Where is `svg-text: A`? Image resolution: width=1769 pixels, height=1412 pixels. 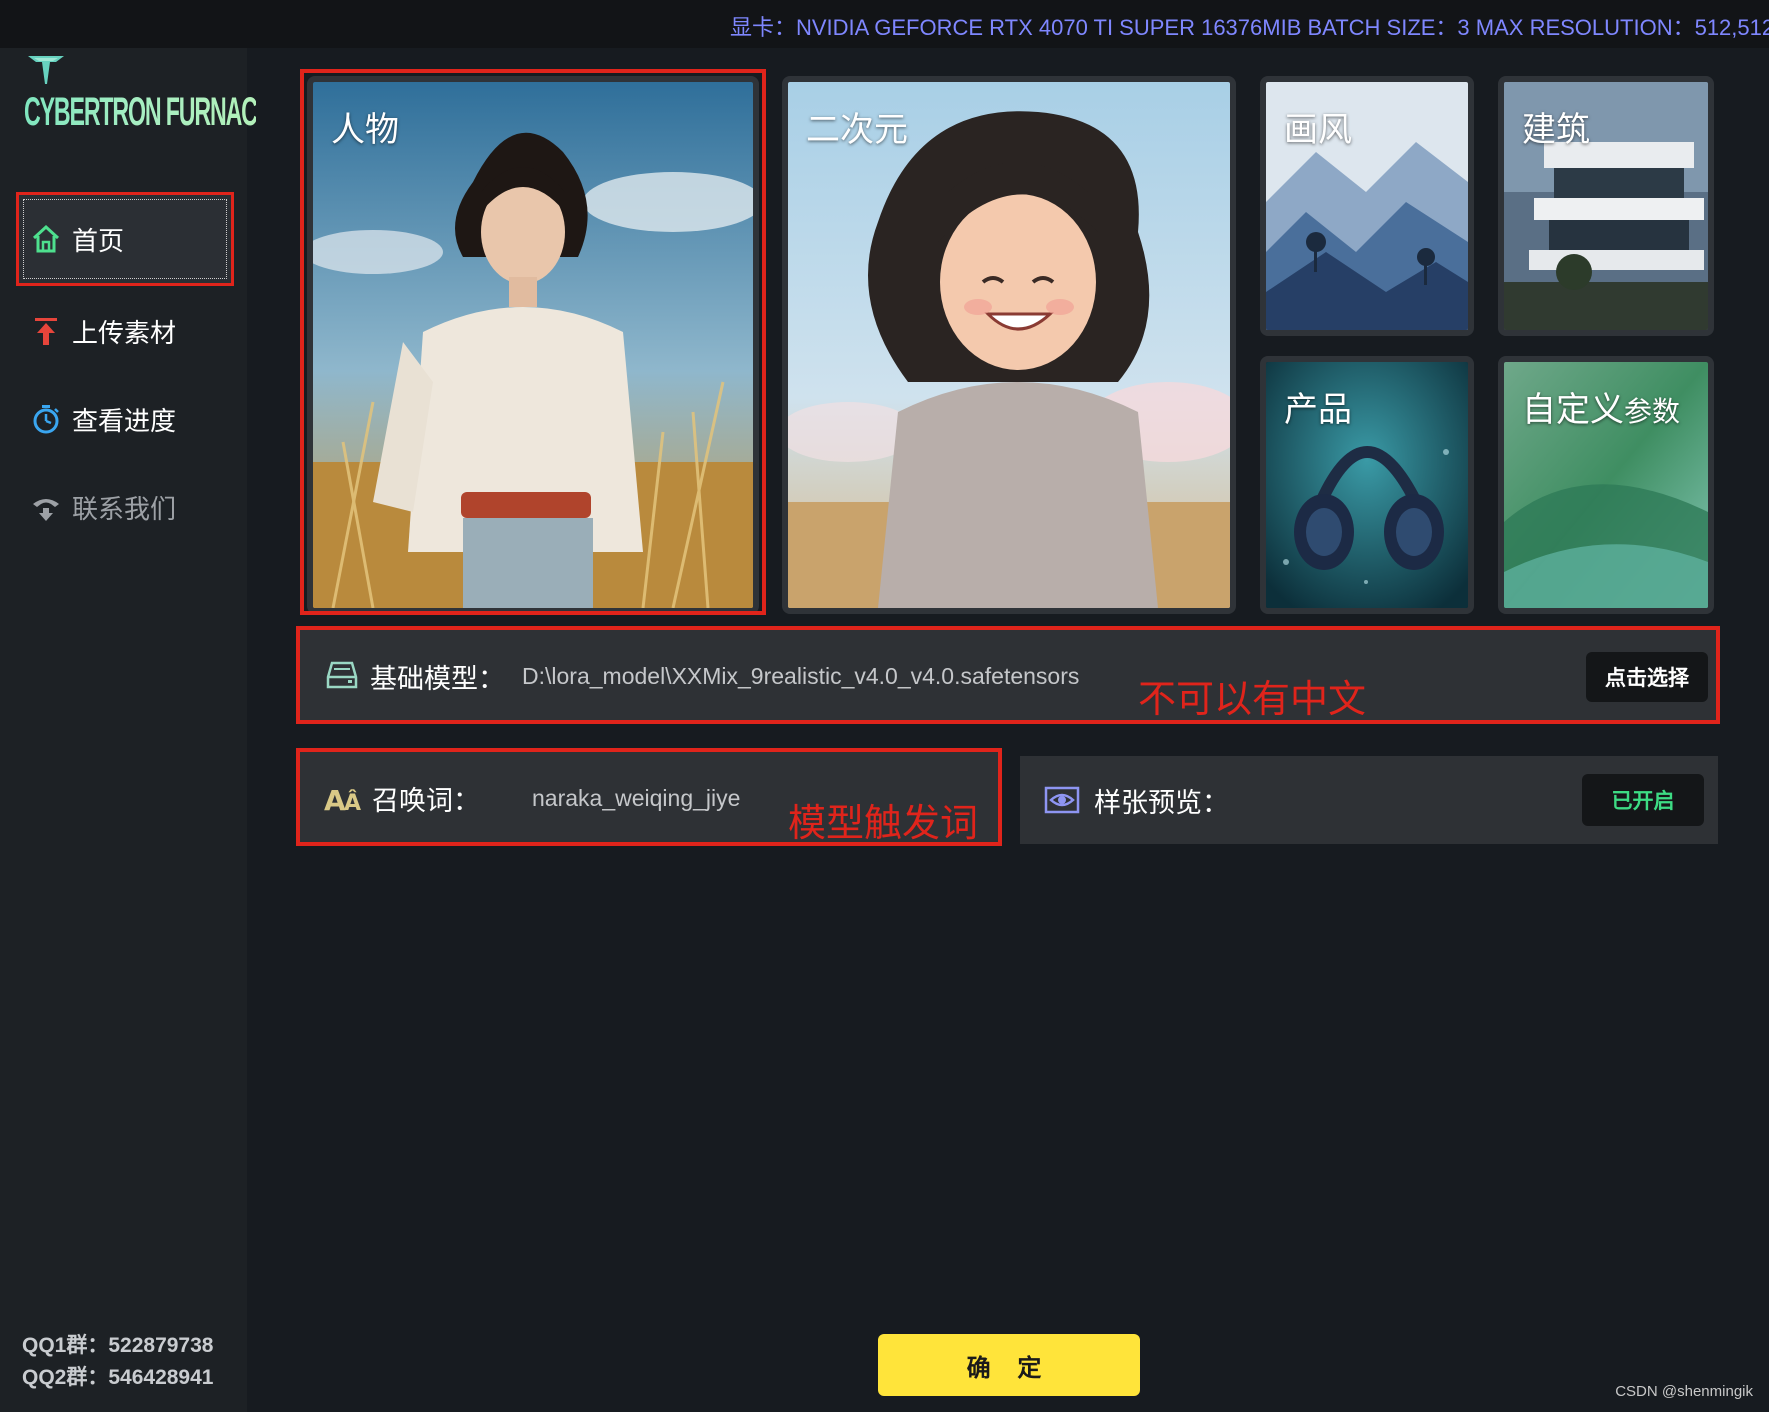 svg-text: A is located at coordinates (335, 800).